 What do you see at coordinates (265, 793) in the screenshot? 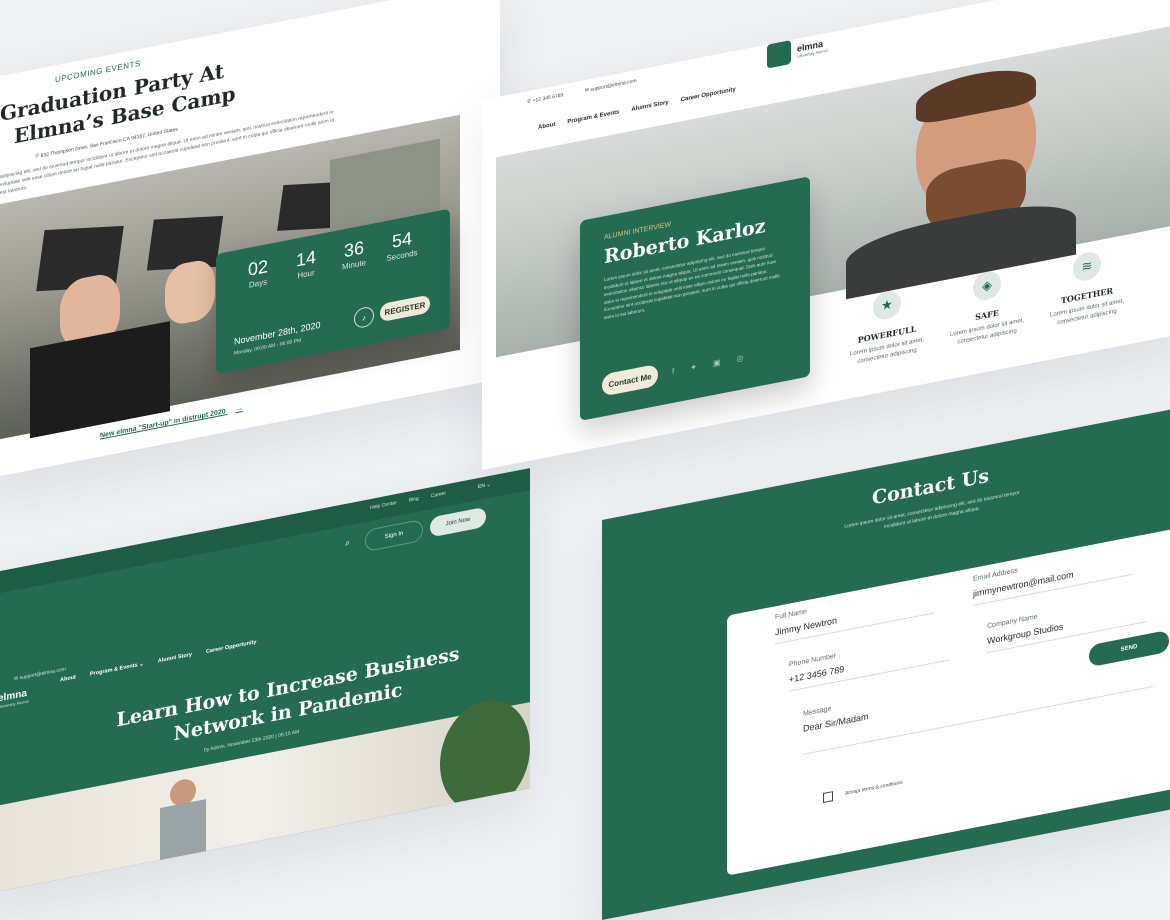
I see `blog-photo` at bounding box center [265, 793].